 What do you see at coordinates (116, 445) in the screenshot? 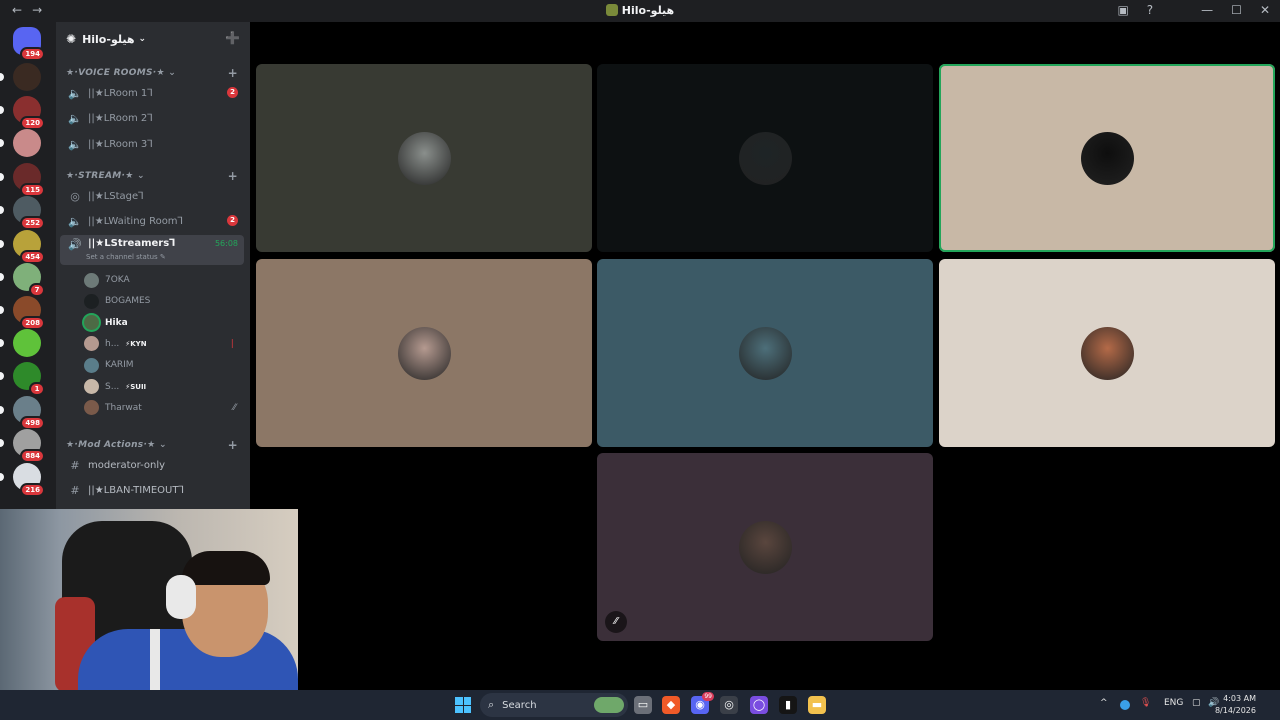
I see `category-label: ★·Mod Actions·★ ⌄` at bounding box center [116, 445].